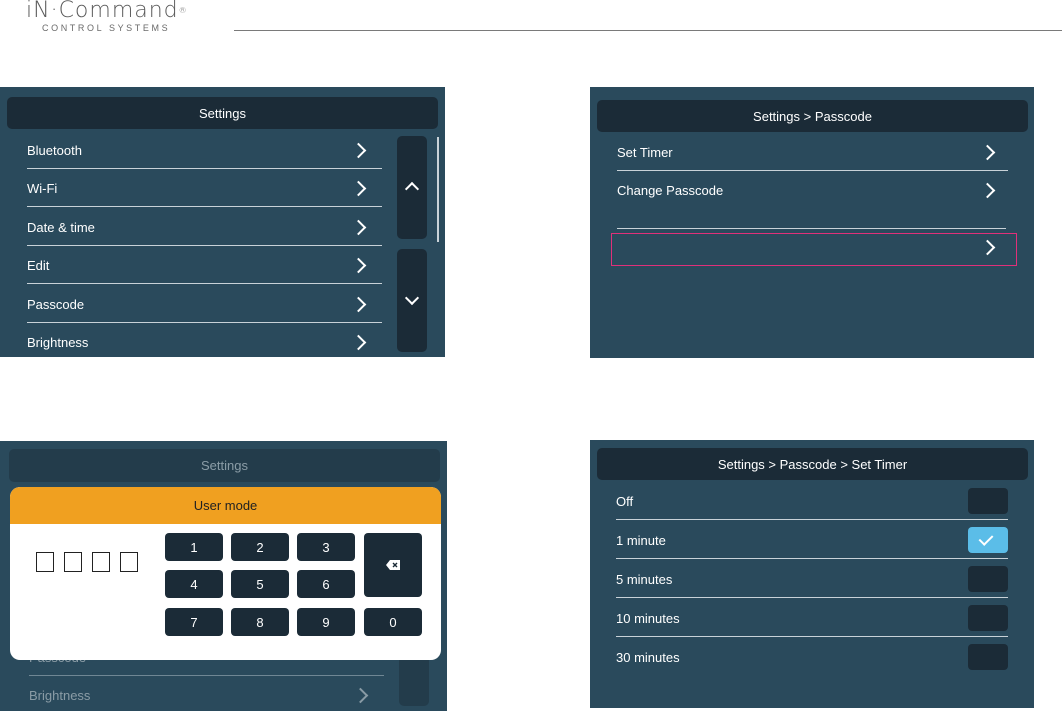 The image size is (1062, 711). I want to click on key-label: 0, so click(393, 622).